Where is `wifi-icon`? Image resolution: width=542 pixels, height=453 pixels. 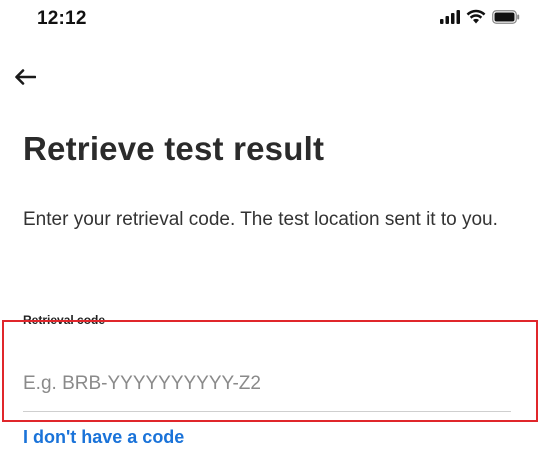
wifi-icon is located at coordinates (476, 19).